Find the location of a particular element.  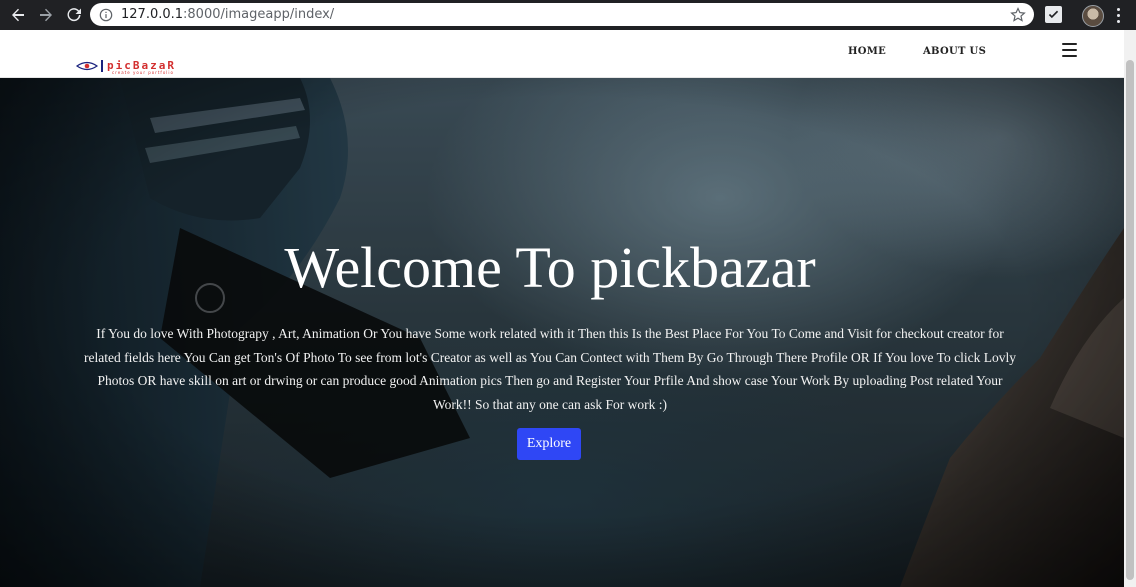

info-icon is located at coordinates (106, 15).